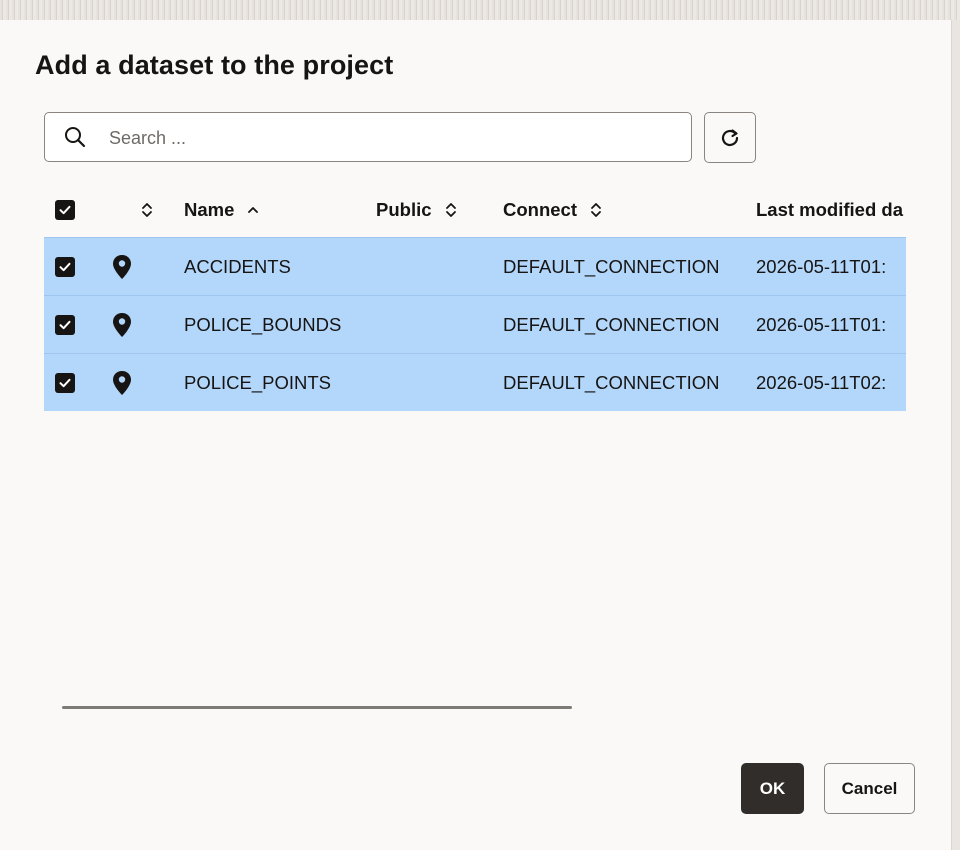 The height and width of the screenshot is (850, 960). I want to click on column-header-connect-label: Connect, so click(540, 209).